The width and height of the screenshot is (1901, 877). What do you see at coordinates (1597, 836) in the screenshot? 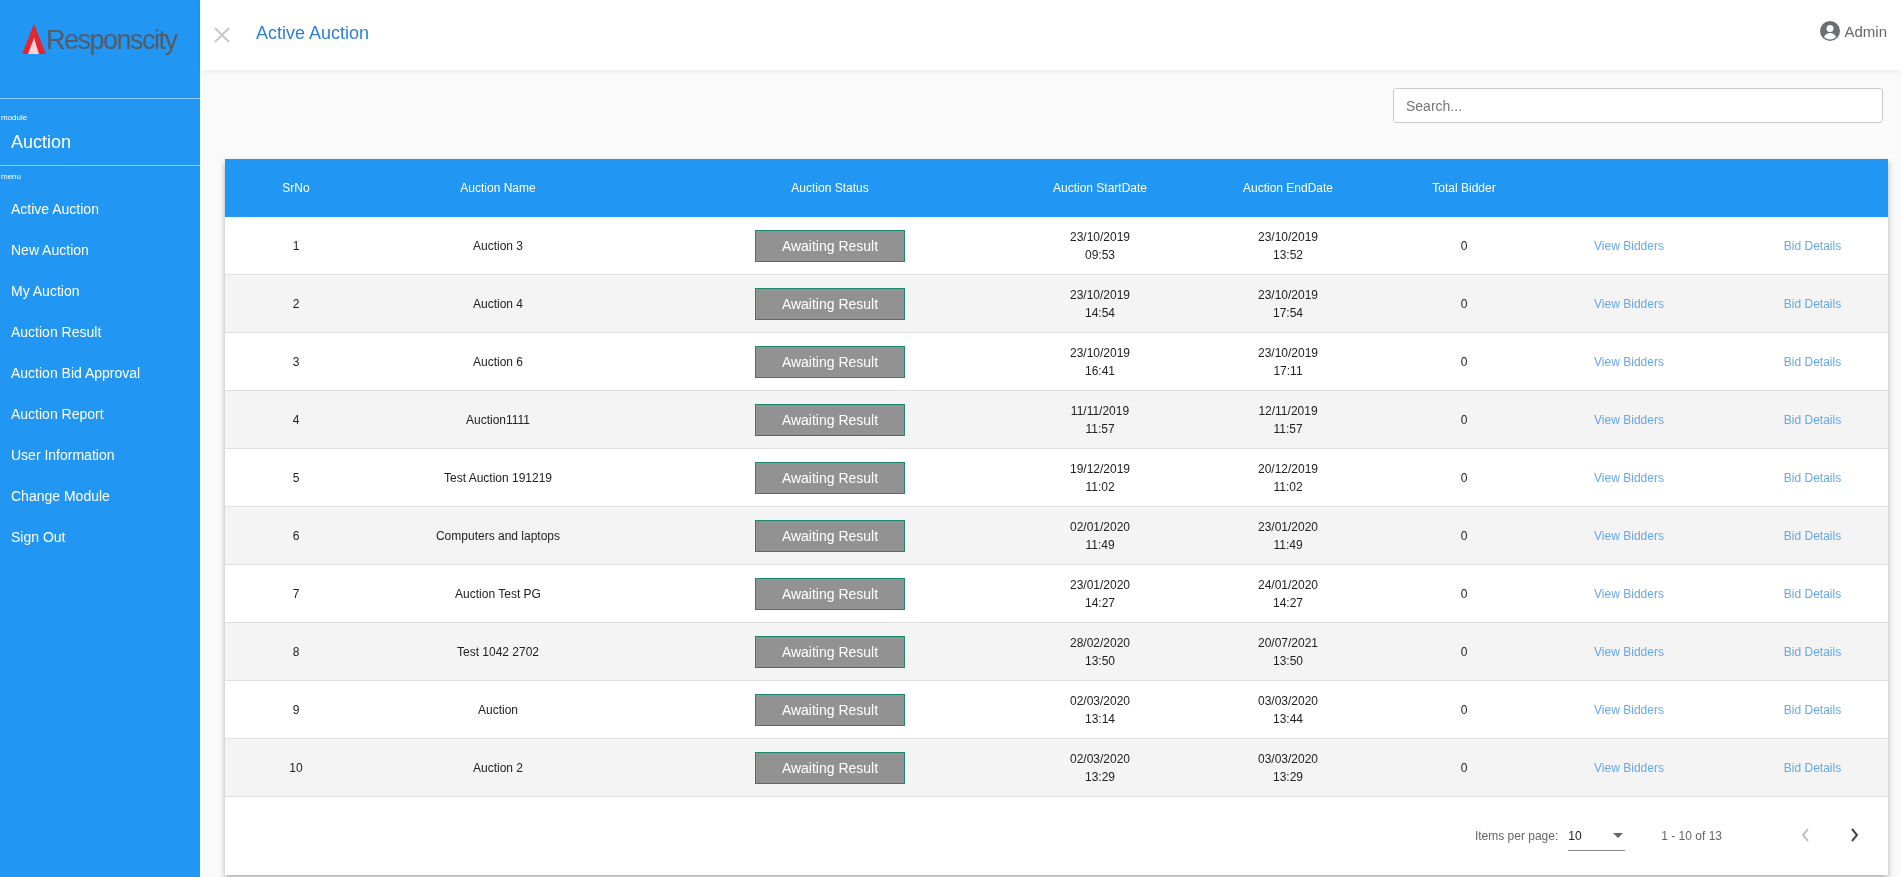
I see `page-size-select: 10` at bounding box center [1597, 836].